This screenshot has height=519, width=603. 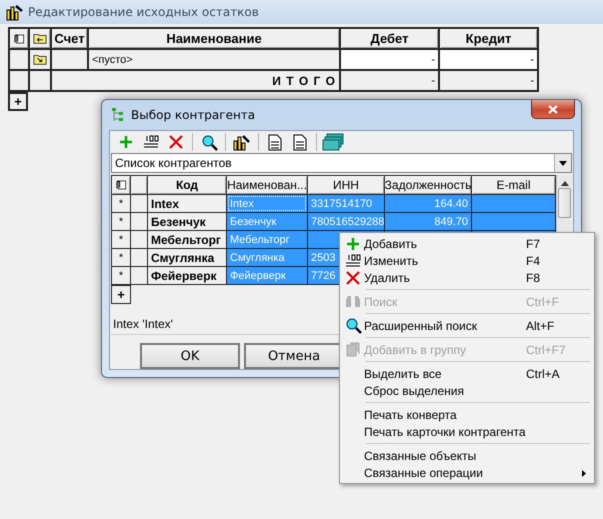 I want to click on table-cell: Безенчук, so click(x=187, y=221).